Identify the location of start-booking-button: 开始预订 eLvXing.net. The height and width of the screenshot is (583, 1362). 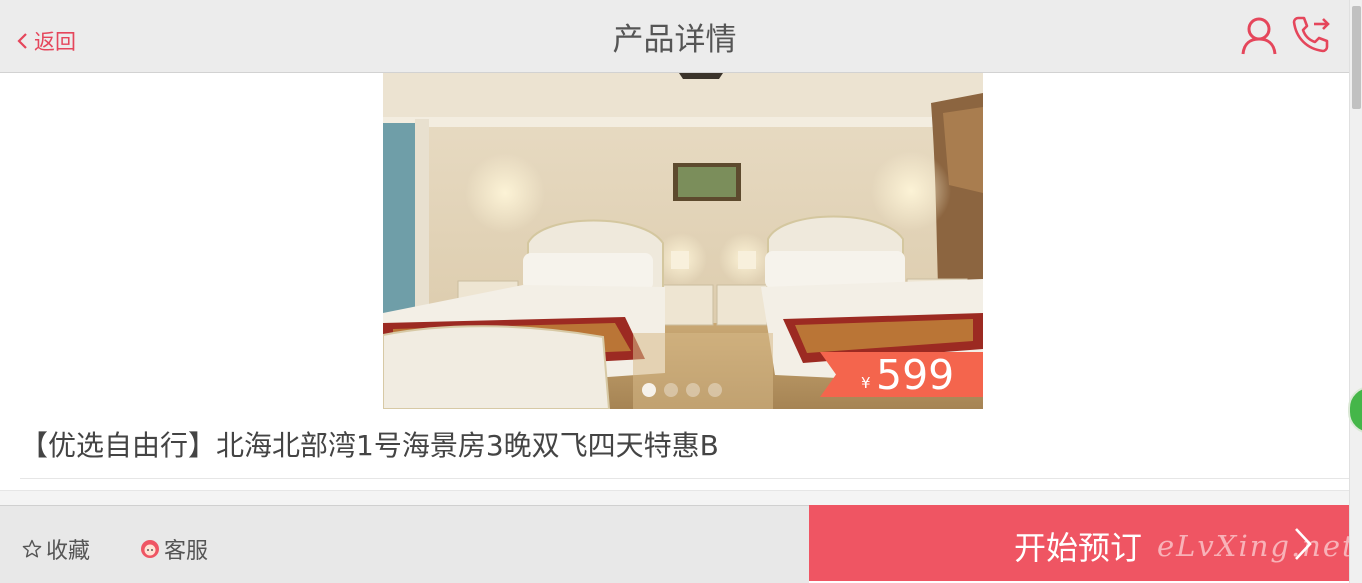
(1081, 543).